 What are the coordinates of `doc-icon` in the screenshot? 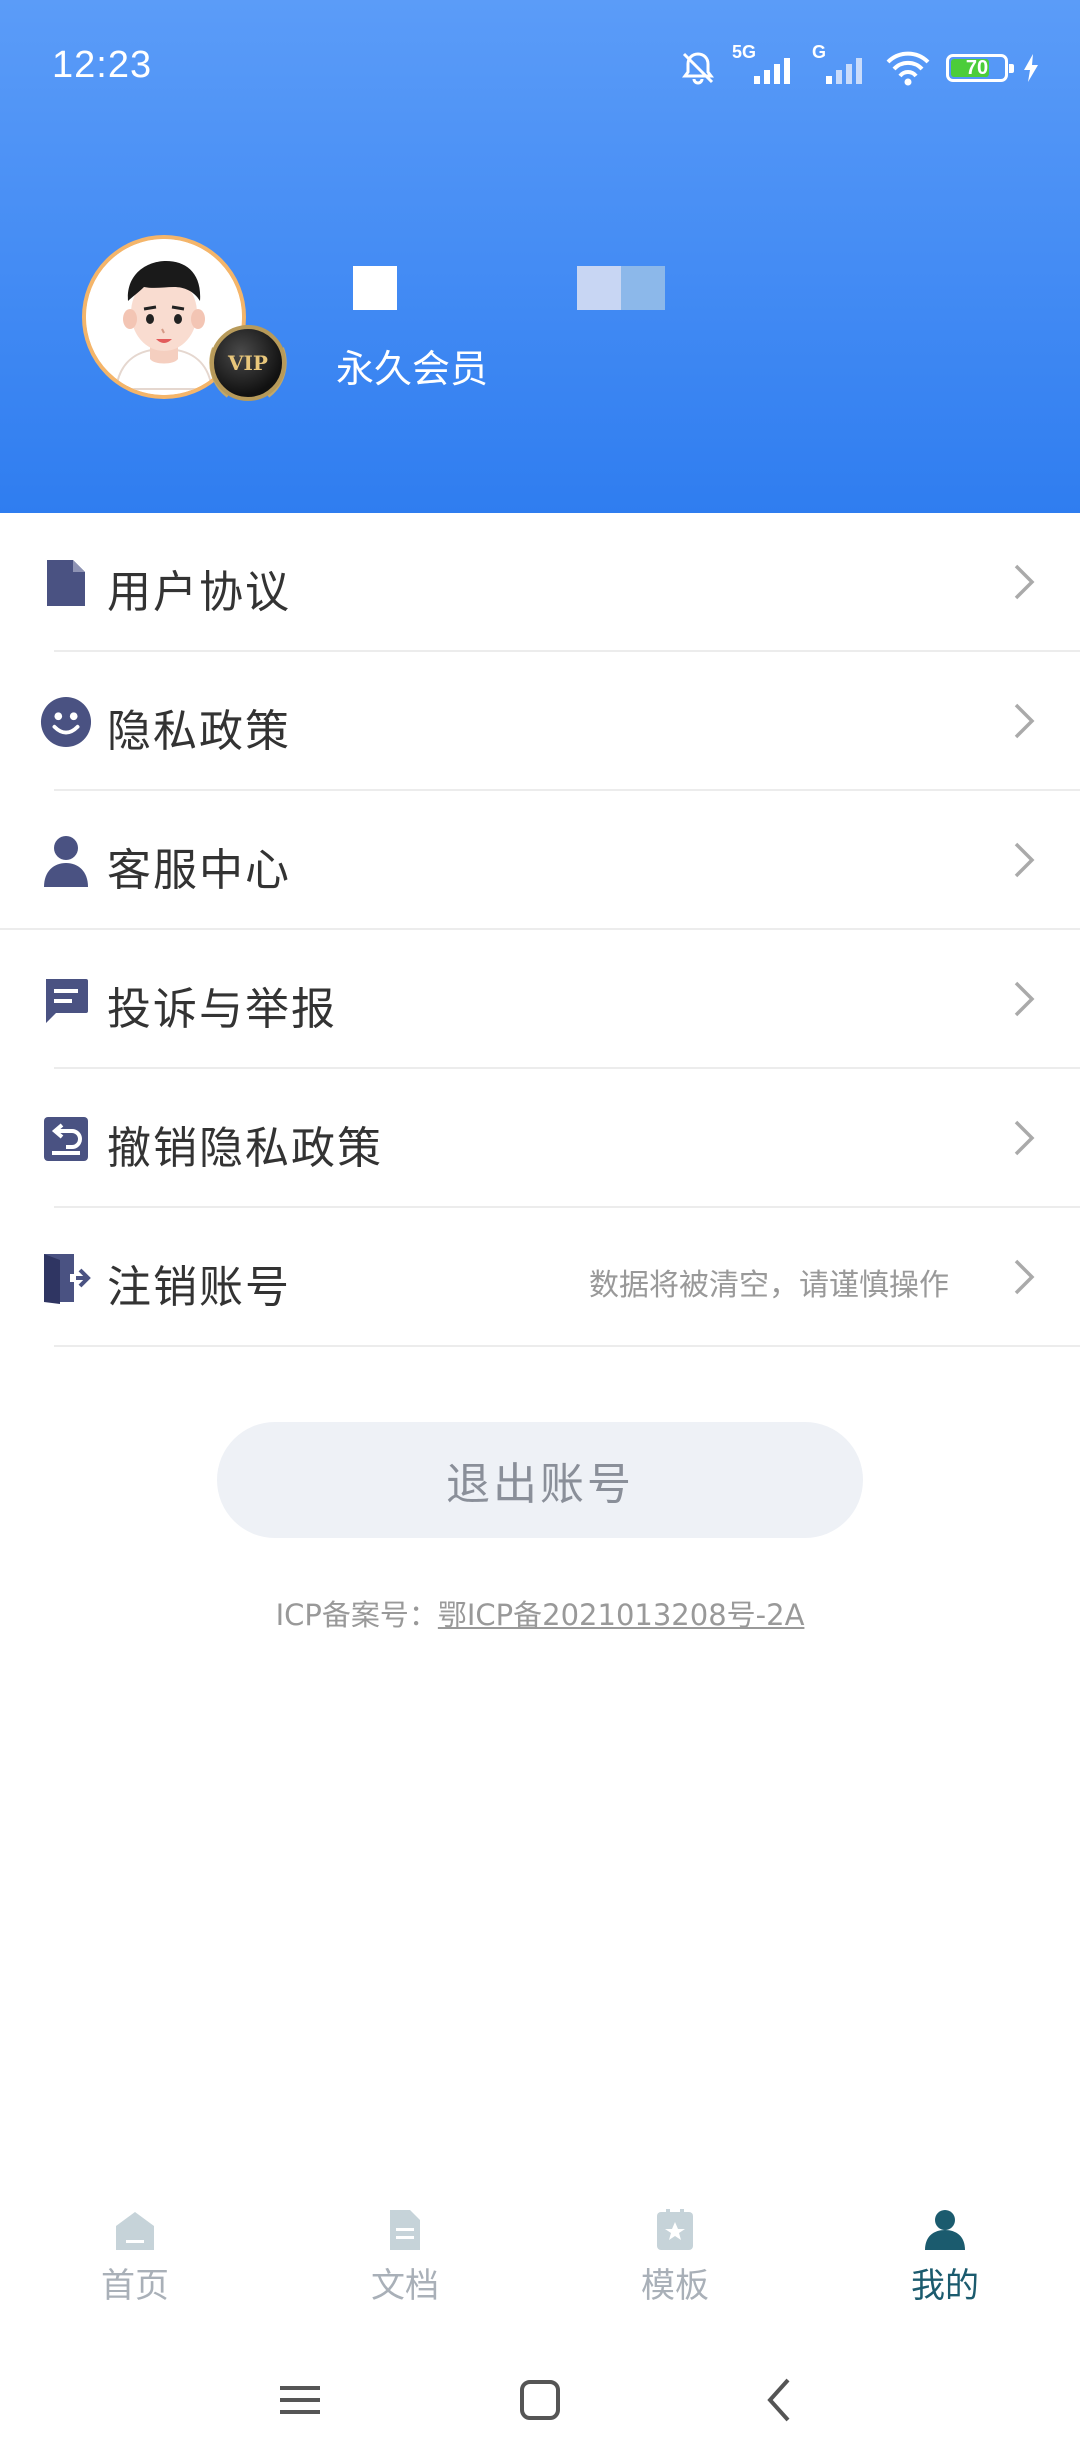 It's located at (405, 2230).